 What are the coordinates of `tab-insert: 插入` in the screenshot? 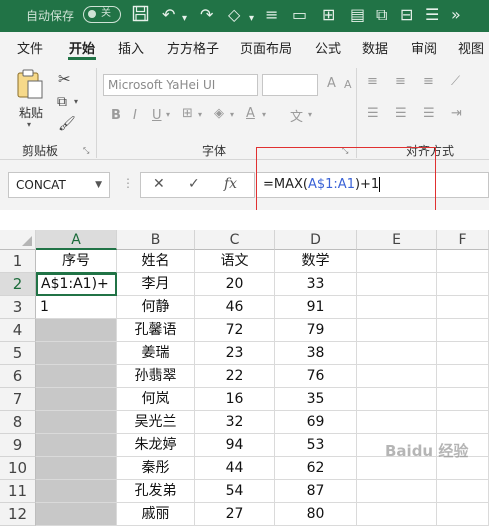 It's located at (131, 47).